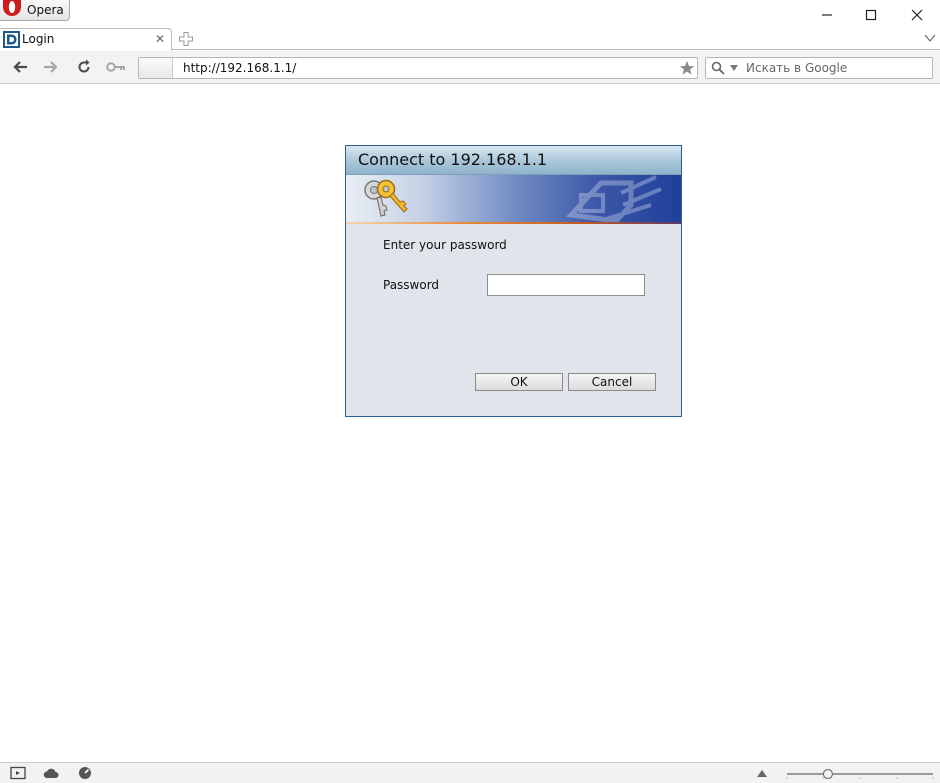 This screenshot has width=940, height=783. Describe the element at coordinates (513, 199) in the screenshot. I see `dialog-banner` at that location.